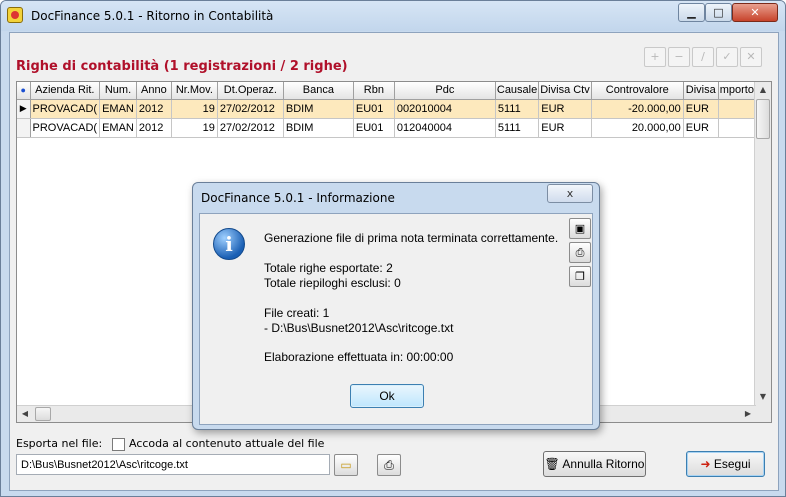 This screenshot has width=786, height=497. What do you see at coordinates (637, 109) in the screenshot?
I see `grid-cell: -20.000,00` at bounding box center [637, 109].